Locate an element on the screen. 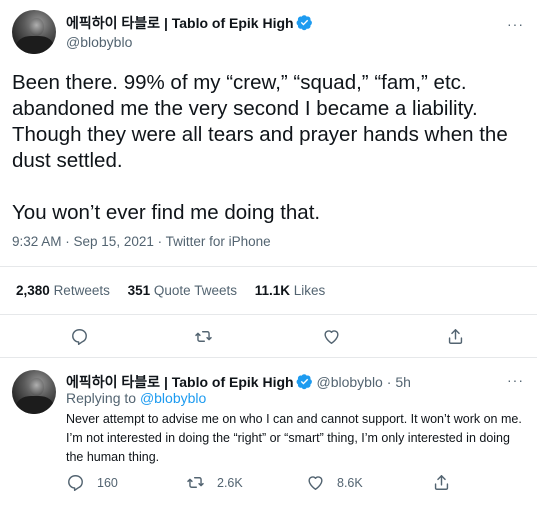 The height and width of the screenshot is (514, 537). retweet-button: 2.6K is located at coordinates (214, 482).